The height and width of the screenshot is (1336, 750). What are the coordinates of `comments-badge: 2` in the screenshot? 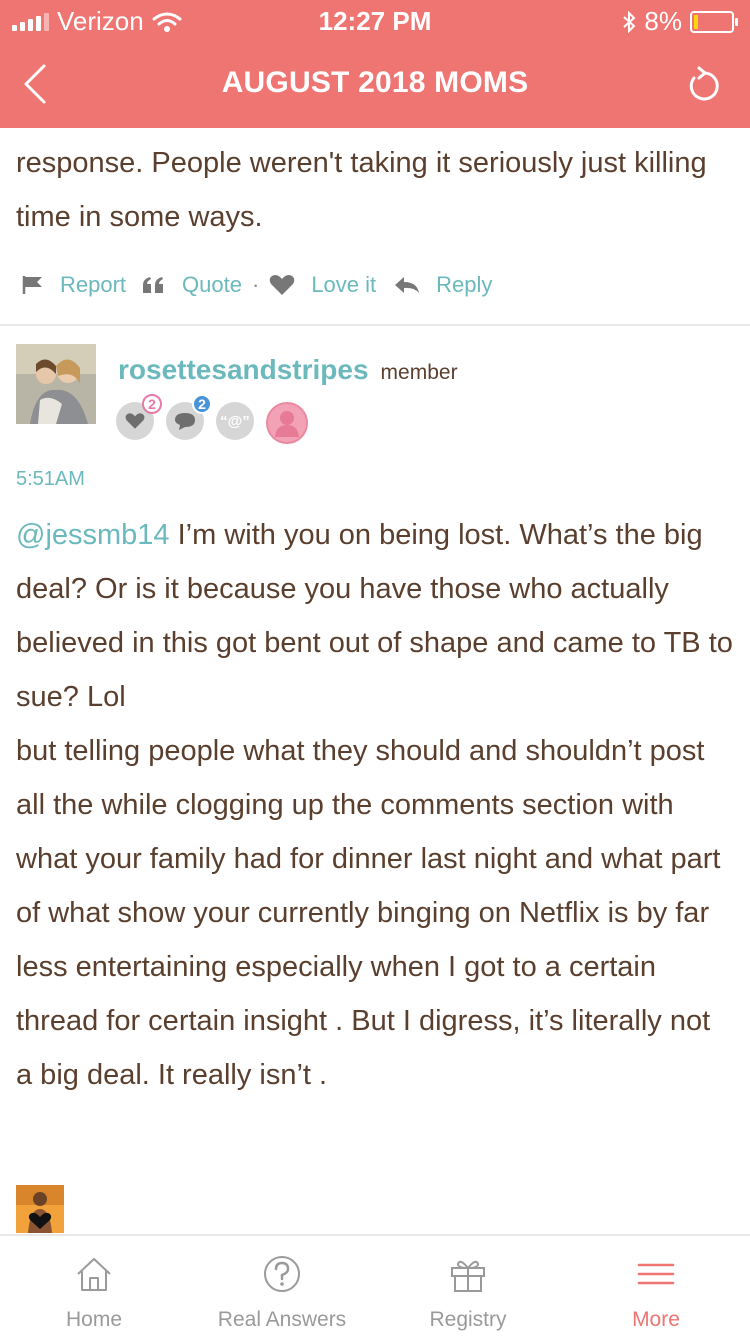 It's located at (189, 417).